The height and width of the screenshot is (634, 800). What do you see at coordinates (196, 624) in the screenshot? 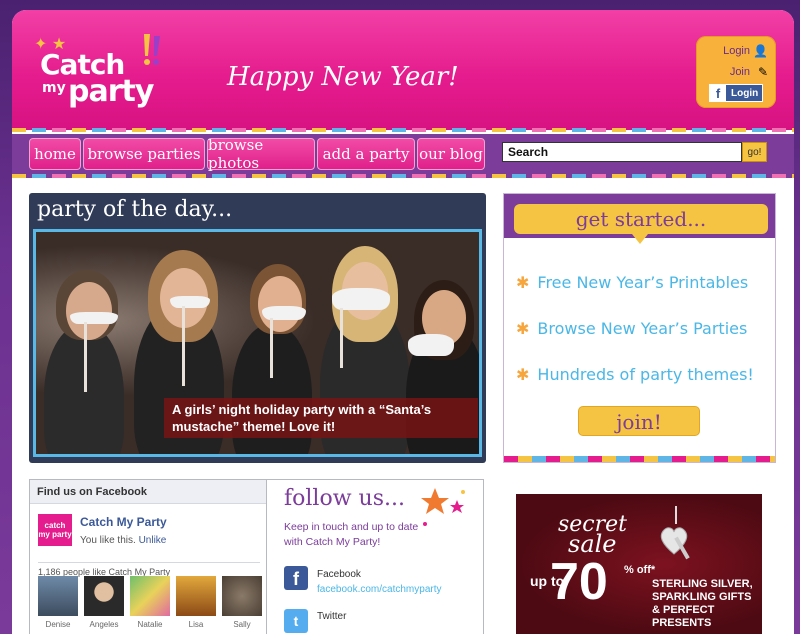
I see `fan-name: Lisa` at bounding box center [196, 624].